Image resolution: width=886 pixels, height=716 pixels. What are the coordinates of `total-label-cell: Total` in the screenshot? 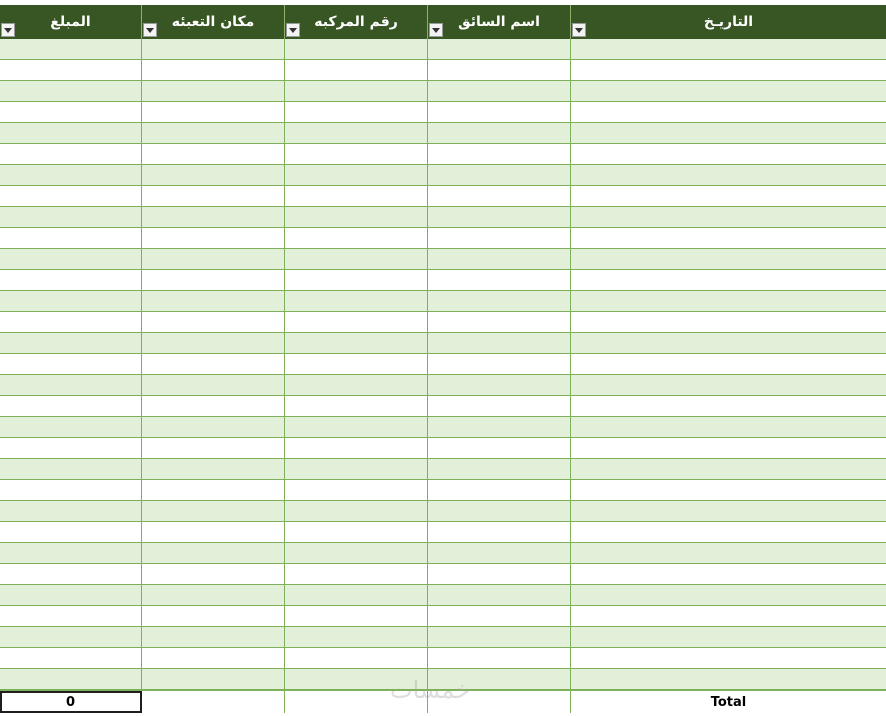 It's located at (728, 702).